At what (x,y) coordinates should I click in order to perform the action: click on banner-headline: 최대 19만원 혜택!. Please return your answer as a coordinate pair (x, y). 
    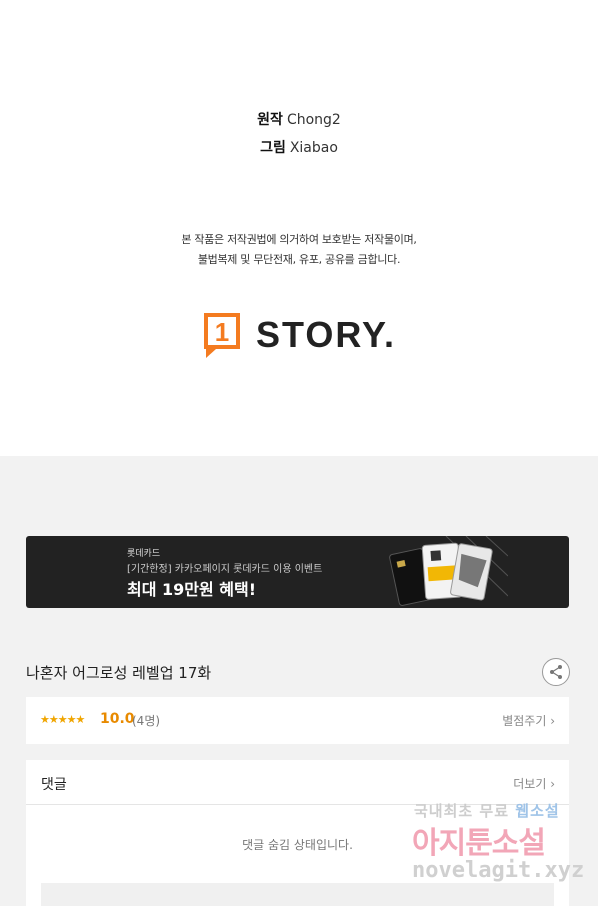
    Looking at the image, I should click on (192, 589).